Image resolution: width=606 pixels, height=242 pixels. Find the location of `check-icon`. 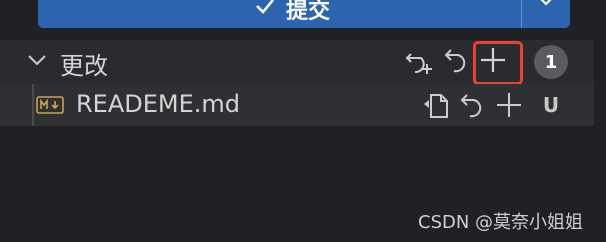

check-icon is located at coordinates (265, 11).